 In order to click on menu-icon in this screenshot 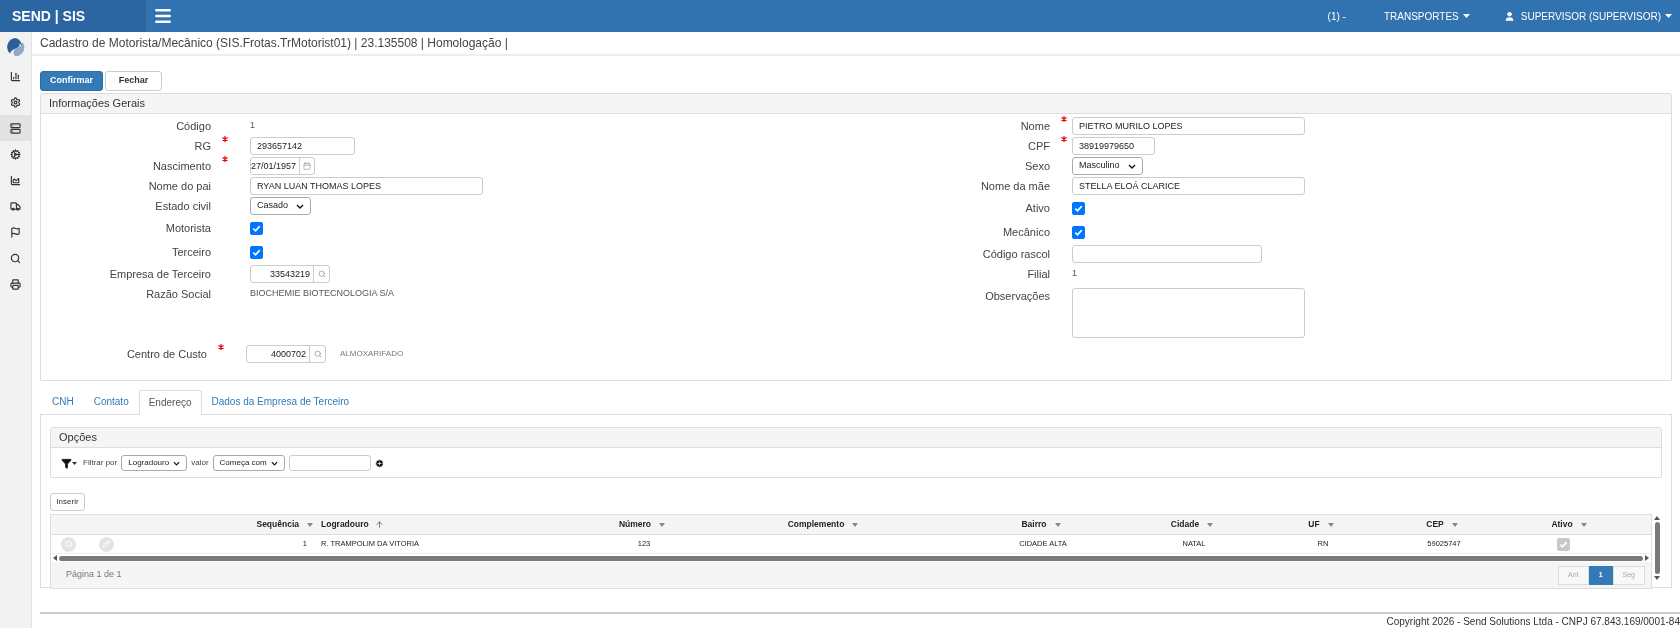, I will do `click(163, 16)`.